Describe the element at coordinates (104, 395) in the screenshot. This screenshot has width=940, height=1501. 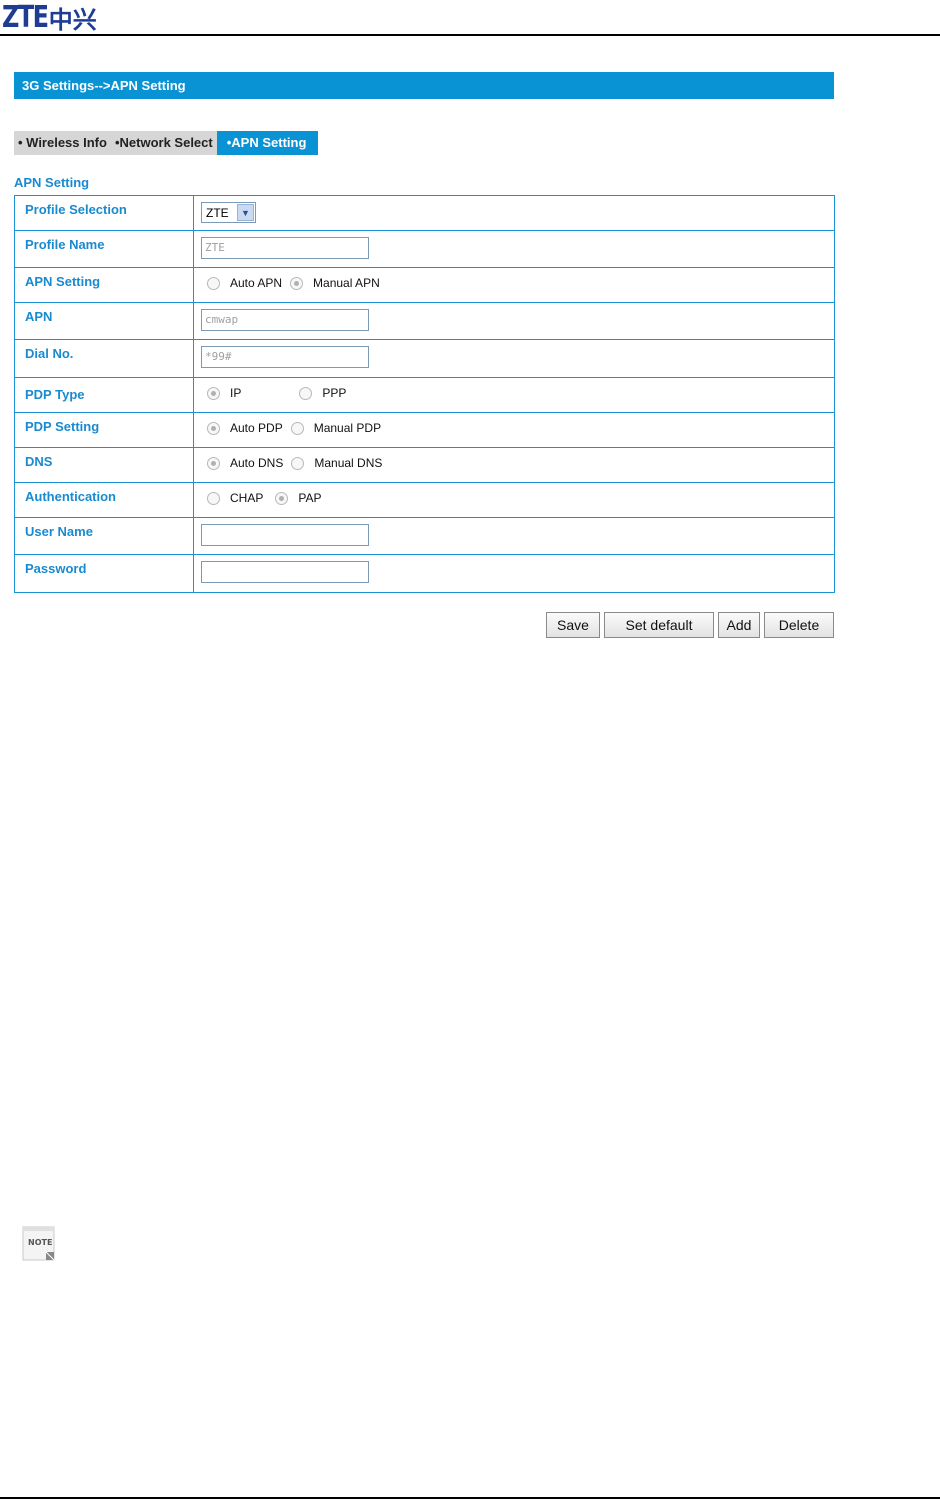
I see `pdp-type-label: PDP Type` at that location.